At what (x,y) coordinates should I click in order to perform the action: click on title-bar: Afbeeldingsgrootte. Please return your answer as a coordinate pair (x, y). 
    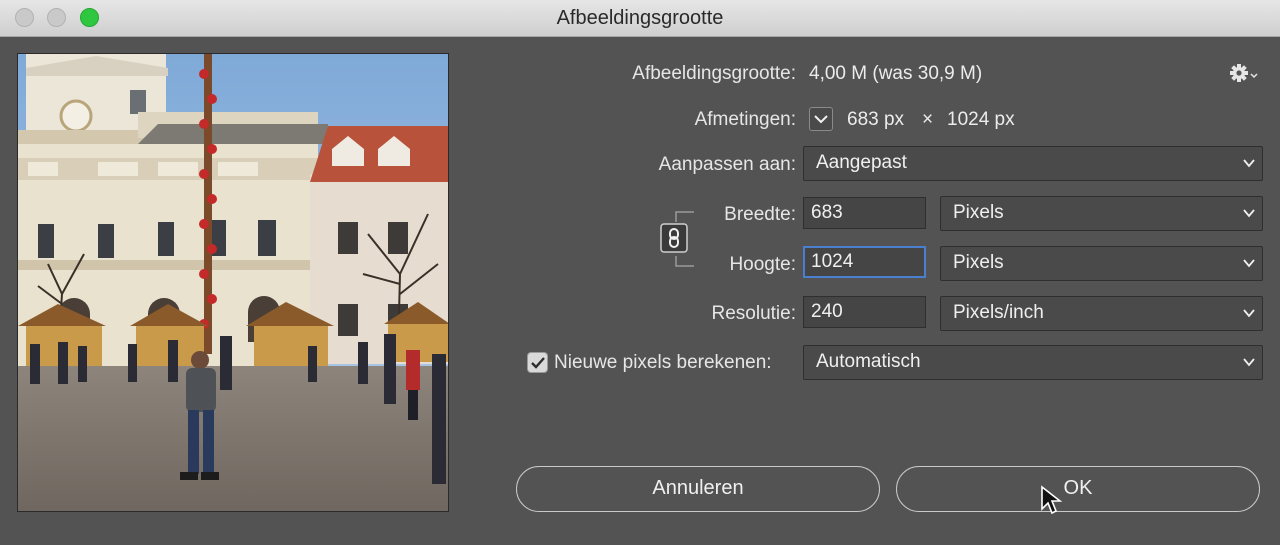
    Looking at the image, I should click on (640, 18).